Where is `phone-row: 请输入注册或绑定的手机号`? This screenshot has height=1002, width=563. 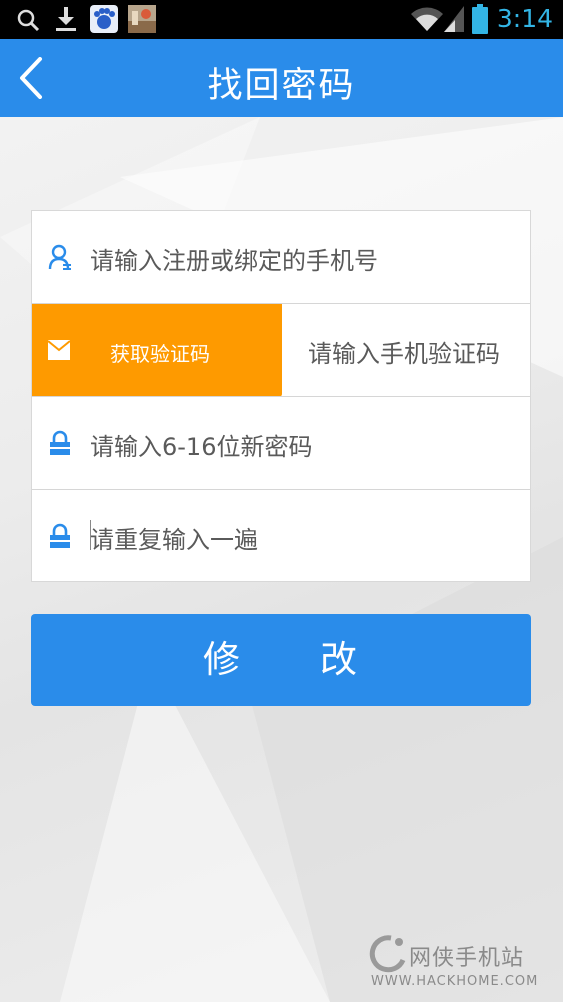
phone-row: 请输入注册或绑定的手机号 is located at coordinates (281, 257).